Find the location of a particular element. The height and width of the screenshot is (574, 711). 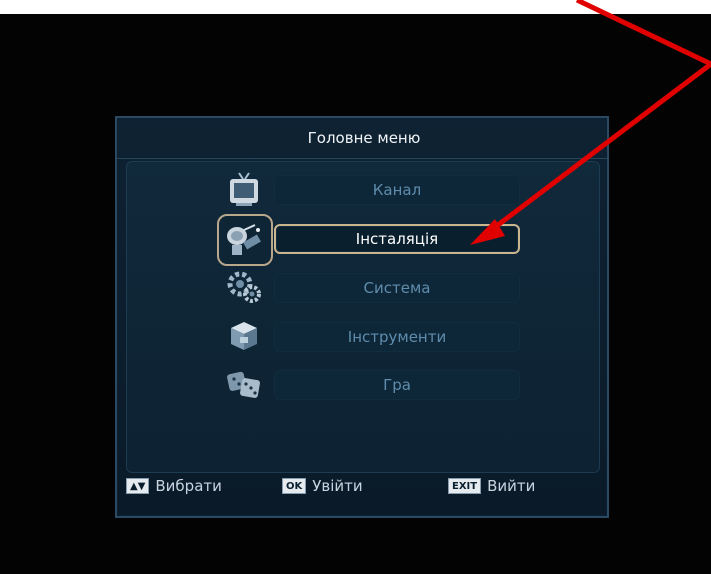

menu-item-label: Система is located at coordinates (397, 288).